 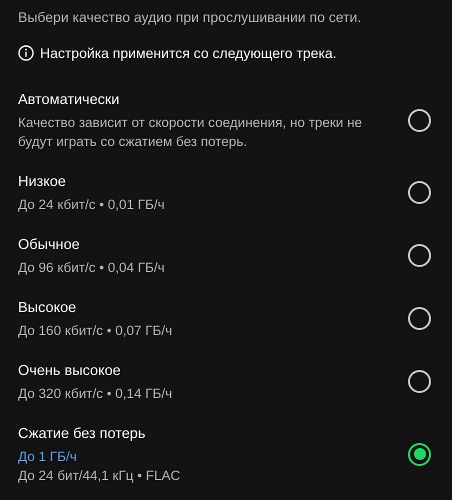 What do you see at coordinates (48, 457) in the screenshot?
I see `option-description: До 1 ГБ/ч` at bounding box center [48, 457].